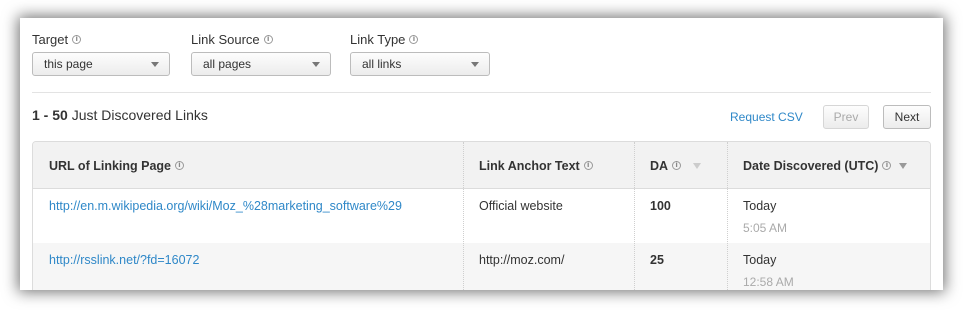  Describe the element at coordinates (522, 260) in the screenshot. I see `row-anchor-text: http://moz.com/` at that location.